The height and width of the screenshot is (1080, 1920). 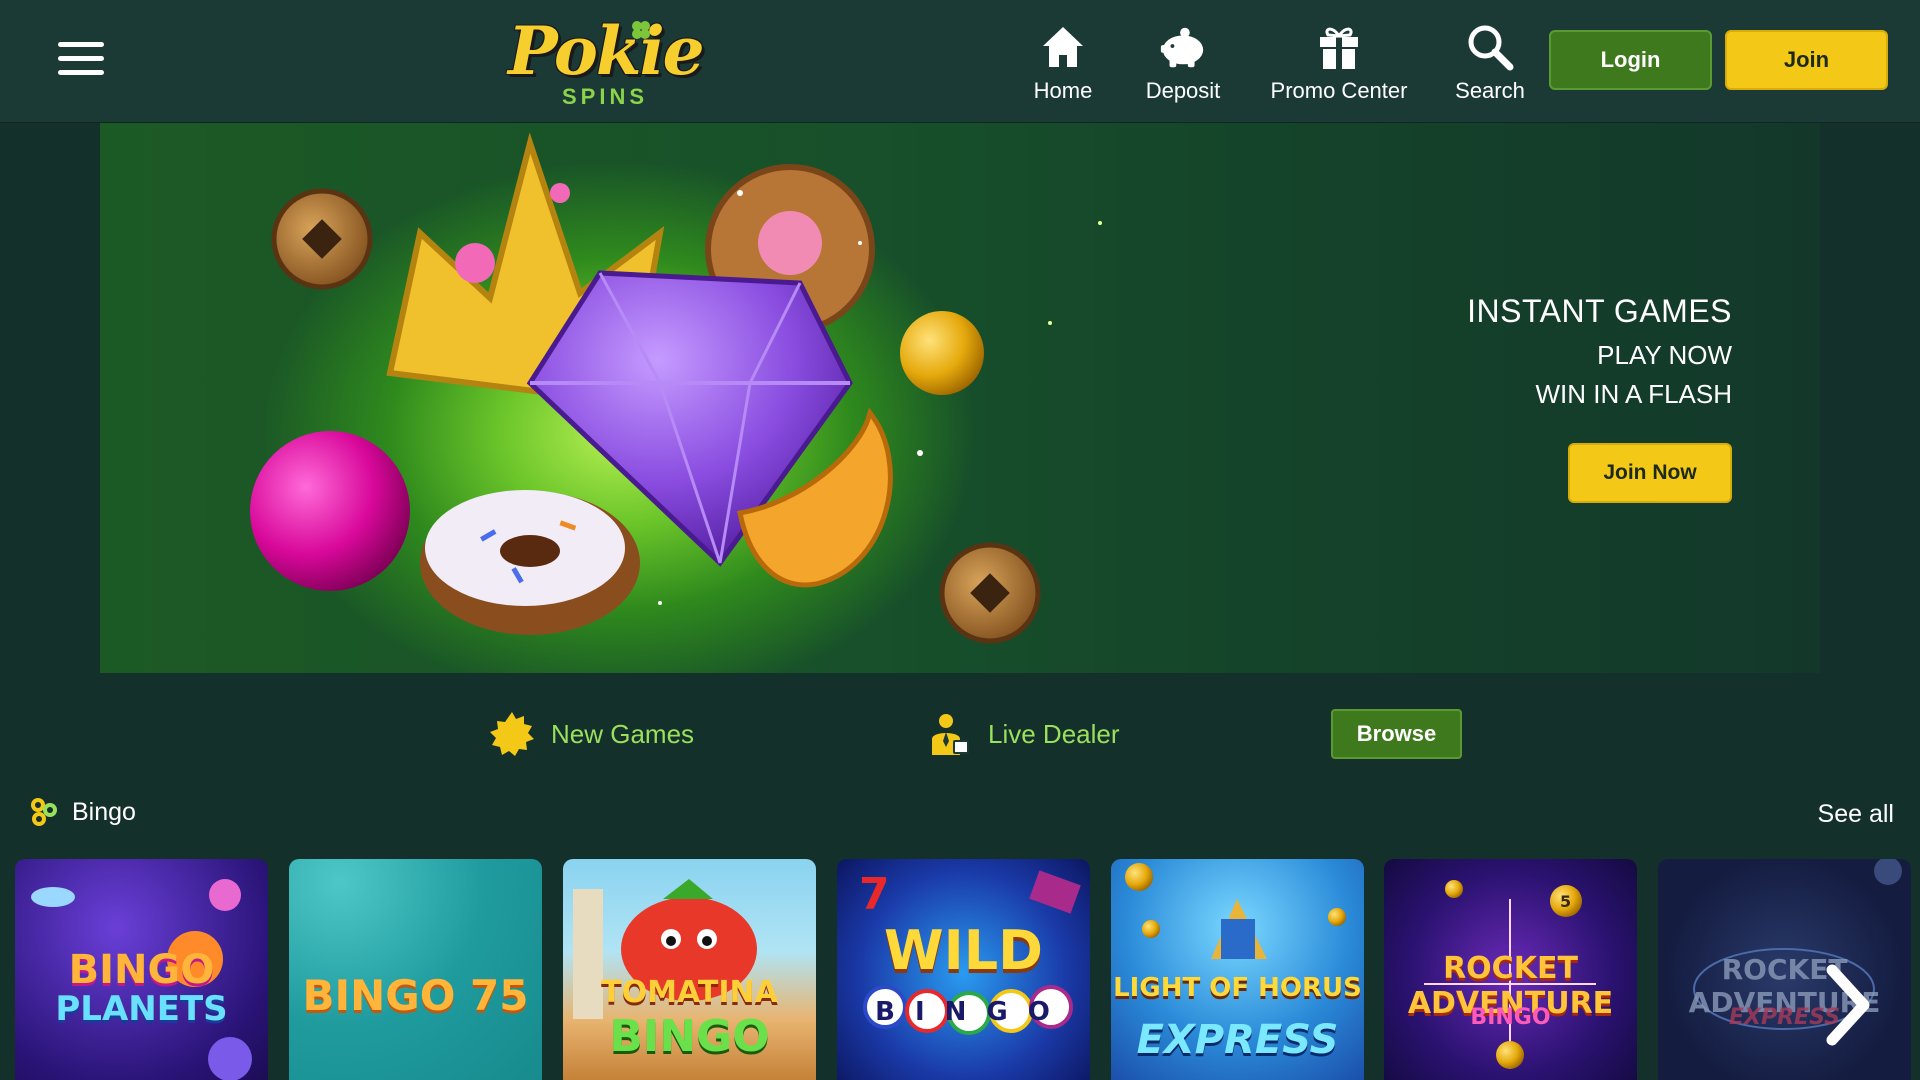 I want to click on banner-text-block: INSTANT GAMES PLAY NOW WIN IN A FLASH, so click(x=1599, y=351).